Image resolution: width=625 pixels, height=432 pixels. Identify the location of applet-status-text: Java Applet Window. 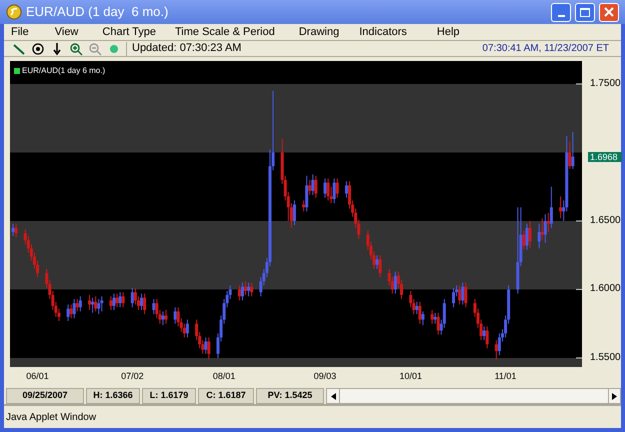
(51, 417).